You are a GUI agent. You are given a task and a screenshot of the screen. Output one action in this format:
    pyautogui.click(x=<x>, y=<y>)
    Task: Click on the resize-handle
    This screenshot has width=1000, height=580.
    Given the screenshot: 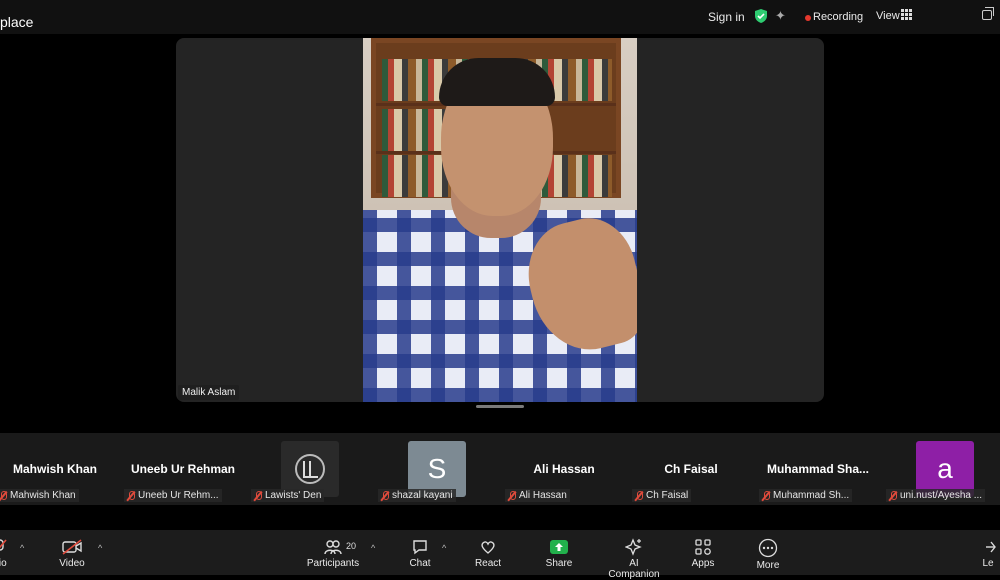 What is the action you would take?
    pyautogui.click(x=500, y=406)
    